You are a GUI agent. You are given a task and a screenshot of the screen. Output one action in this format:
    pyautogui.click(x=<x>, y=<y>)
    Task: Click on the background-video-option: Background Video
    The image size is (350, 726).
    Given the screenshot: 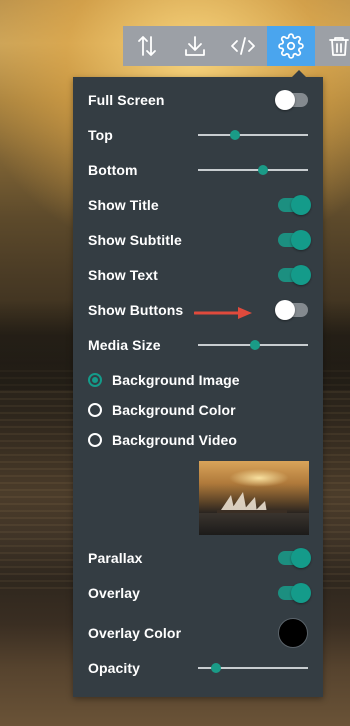 What is the action you would take?
    pyautogui.click(x=198, y=440)
    